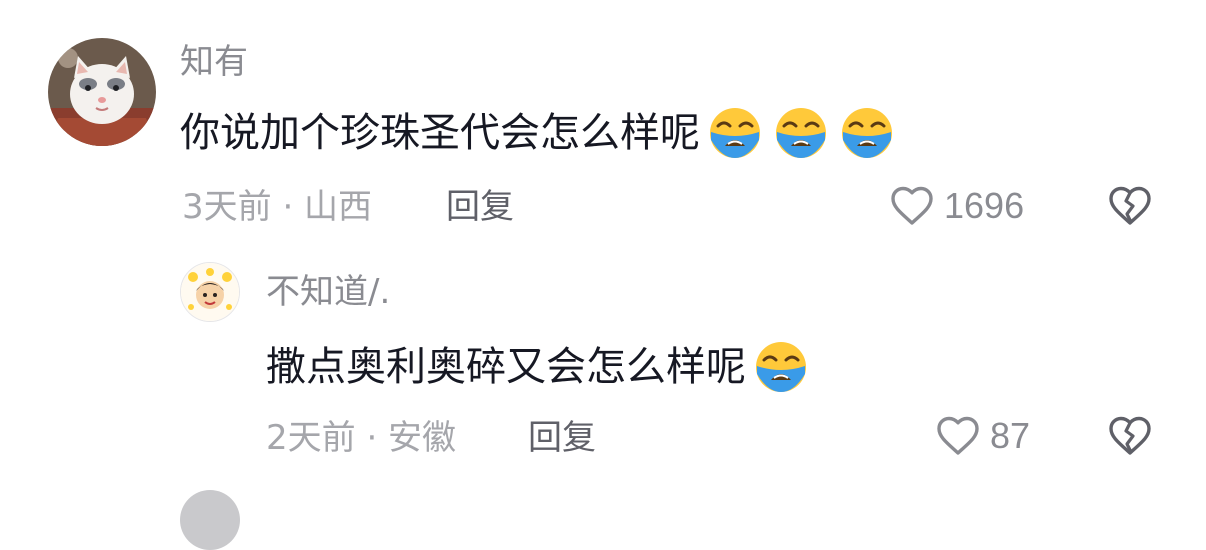  Describe the element at coordinates (1010, 435) in the screenshot. I see `like-count: 87` at that location.